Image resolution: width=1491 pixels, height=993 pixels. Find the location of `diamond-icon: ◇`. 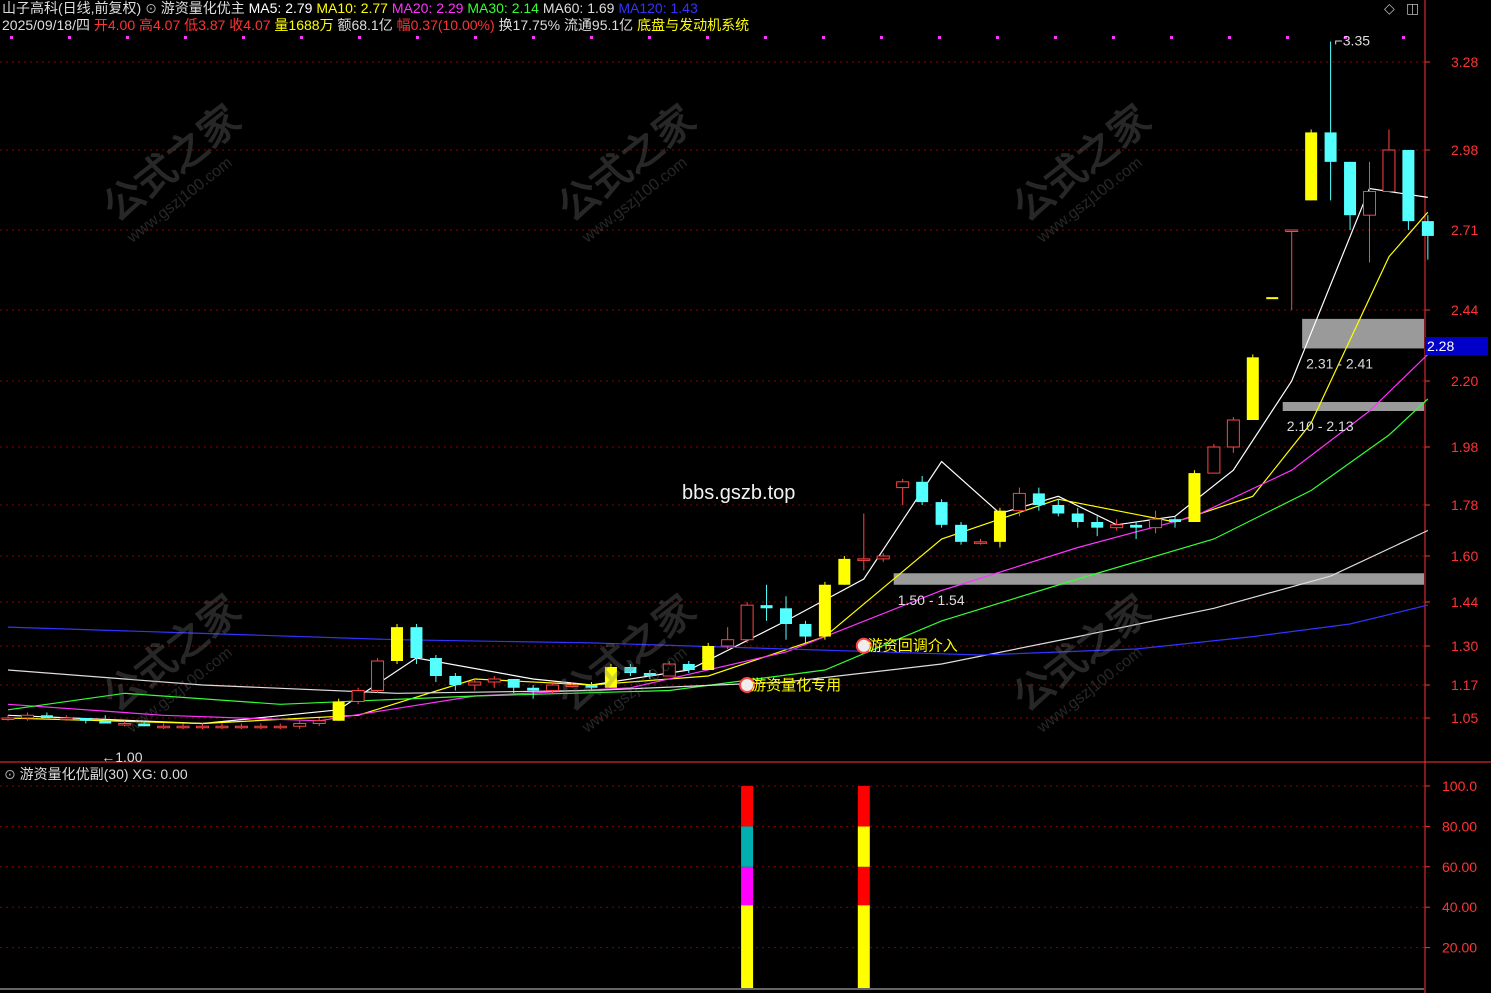

diamond-icon: ◇ is located at coordinates (1389, 8).